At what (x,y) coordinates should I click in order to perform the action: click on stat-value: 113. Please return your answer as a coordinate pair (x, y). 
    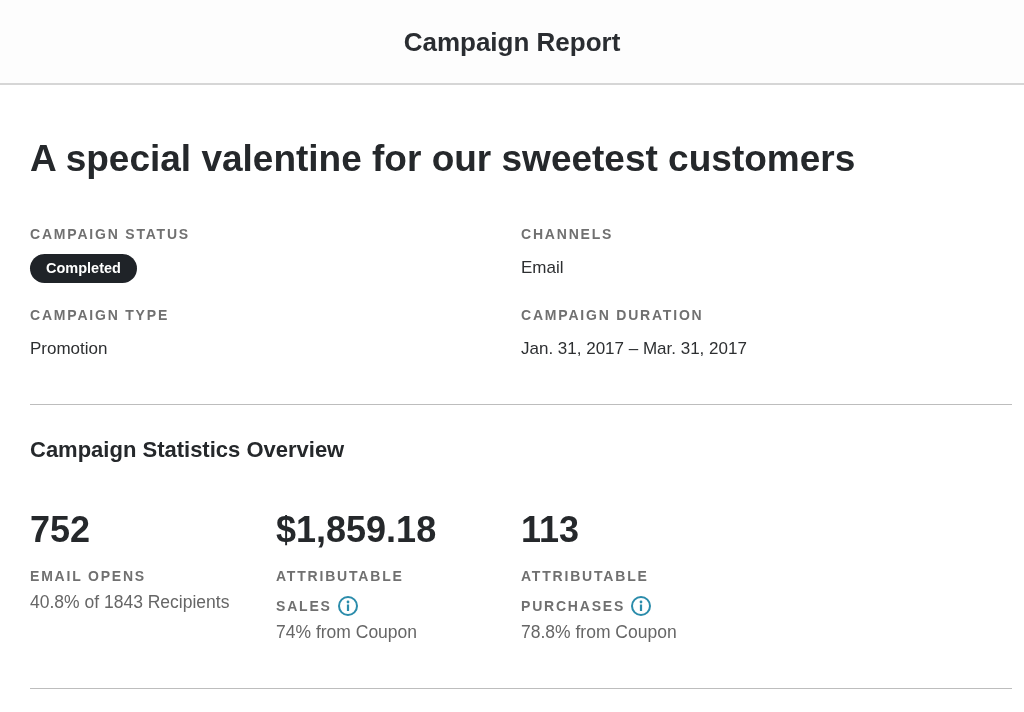
    Looking at the image, I should click on (551, 530).